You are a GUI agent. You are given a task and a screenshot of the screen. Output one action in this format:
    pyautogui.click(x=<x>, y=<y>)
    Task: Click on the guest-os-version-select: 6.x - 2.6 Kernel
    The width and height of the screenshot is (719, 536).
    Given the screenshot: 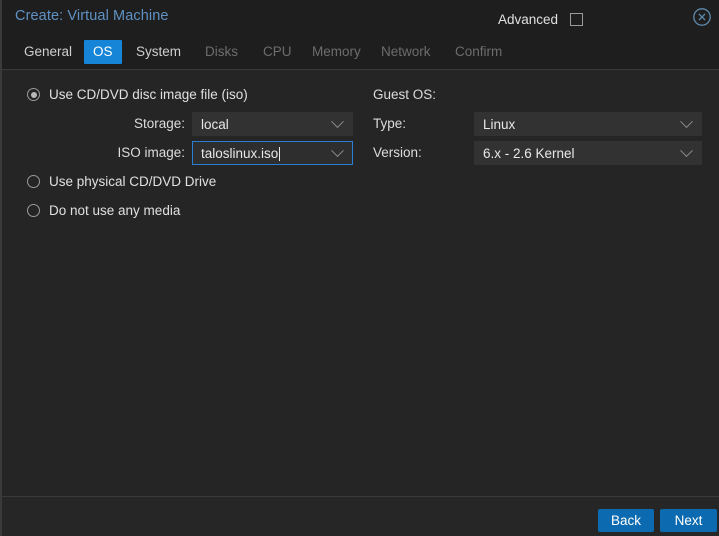 What is the action you would take?
    pyautogui.click(x=588, y=153)
    